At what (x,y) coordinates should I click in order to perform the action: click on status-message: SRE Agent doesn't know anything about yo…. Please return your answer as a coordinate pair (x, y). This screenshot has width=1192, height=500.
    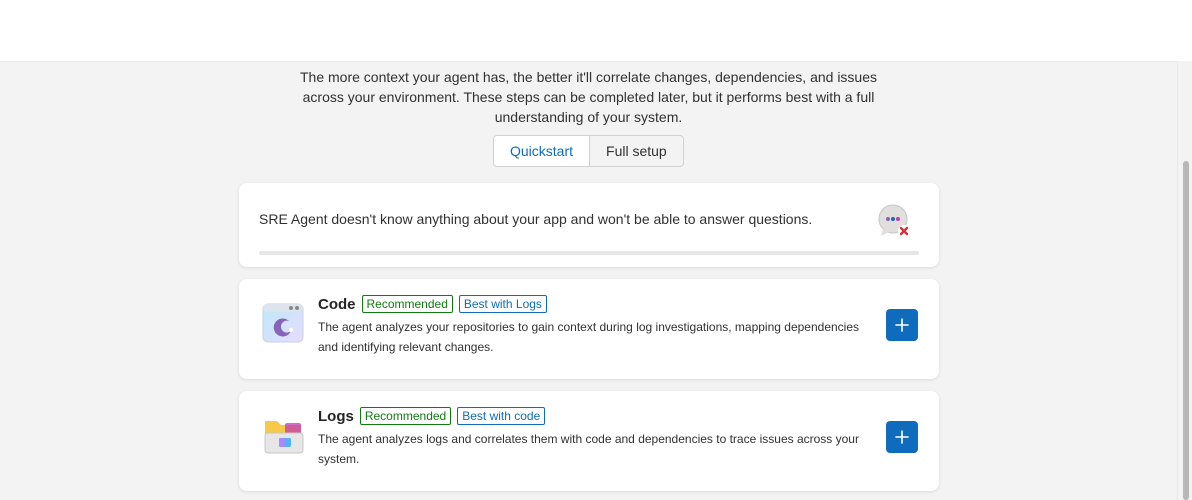
    Looking at the image, I should click on (536, 219).